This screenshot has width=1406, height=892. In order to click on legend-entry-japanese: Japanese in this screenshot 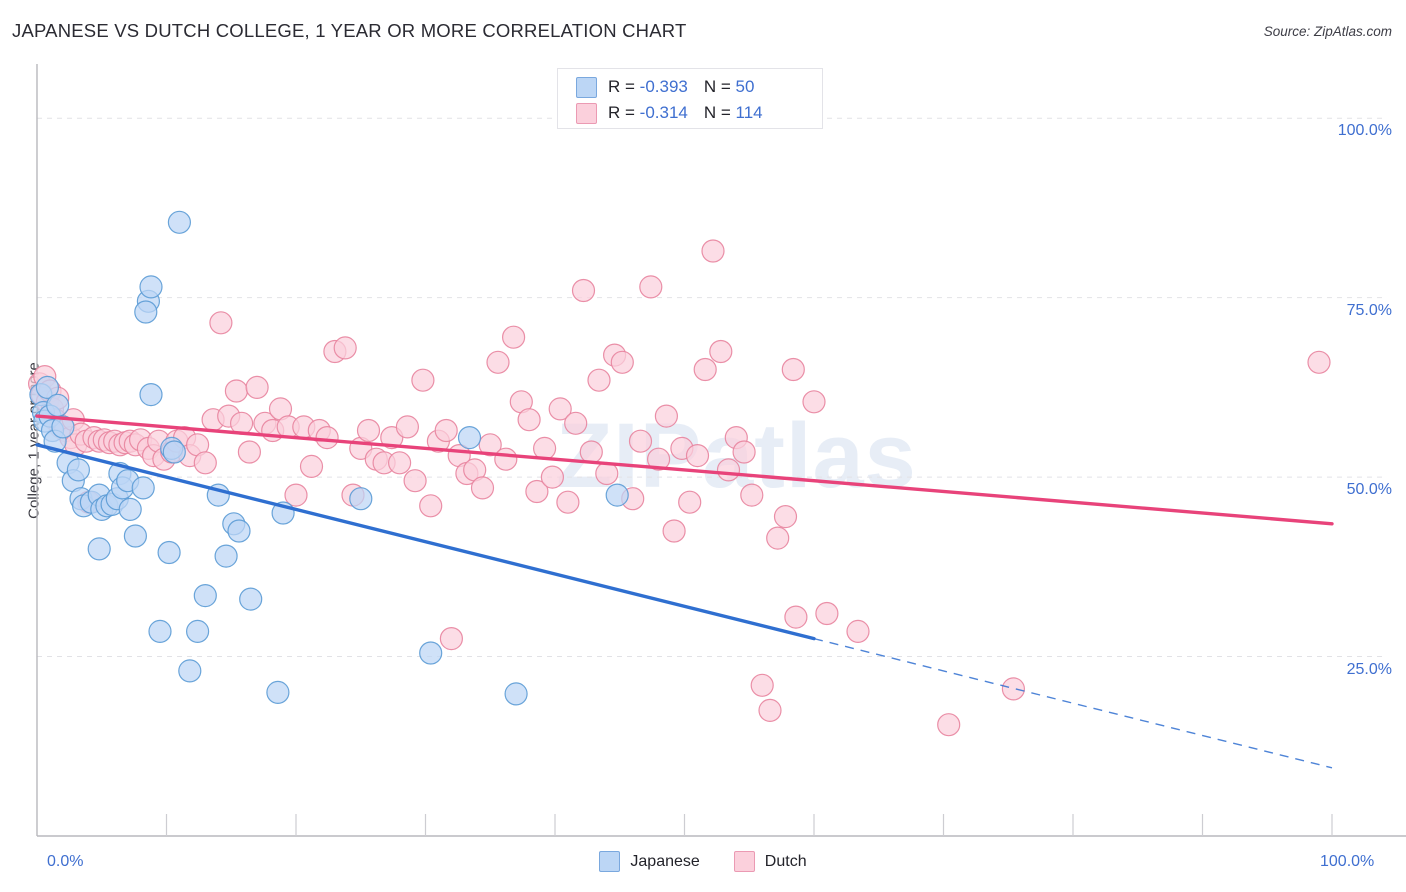, I will do `click(649, 861)`.